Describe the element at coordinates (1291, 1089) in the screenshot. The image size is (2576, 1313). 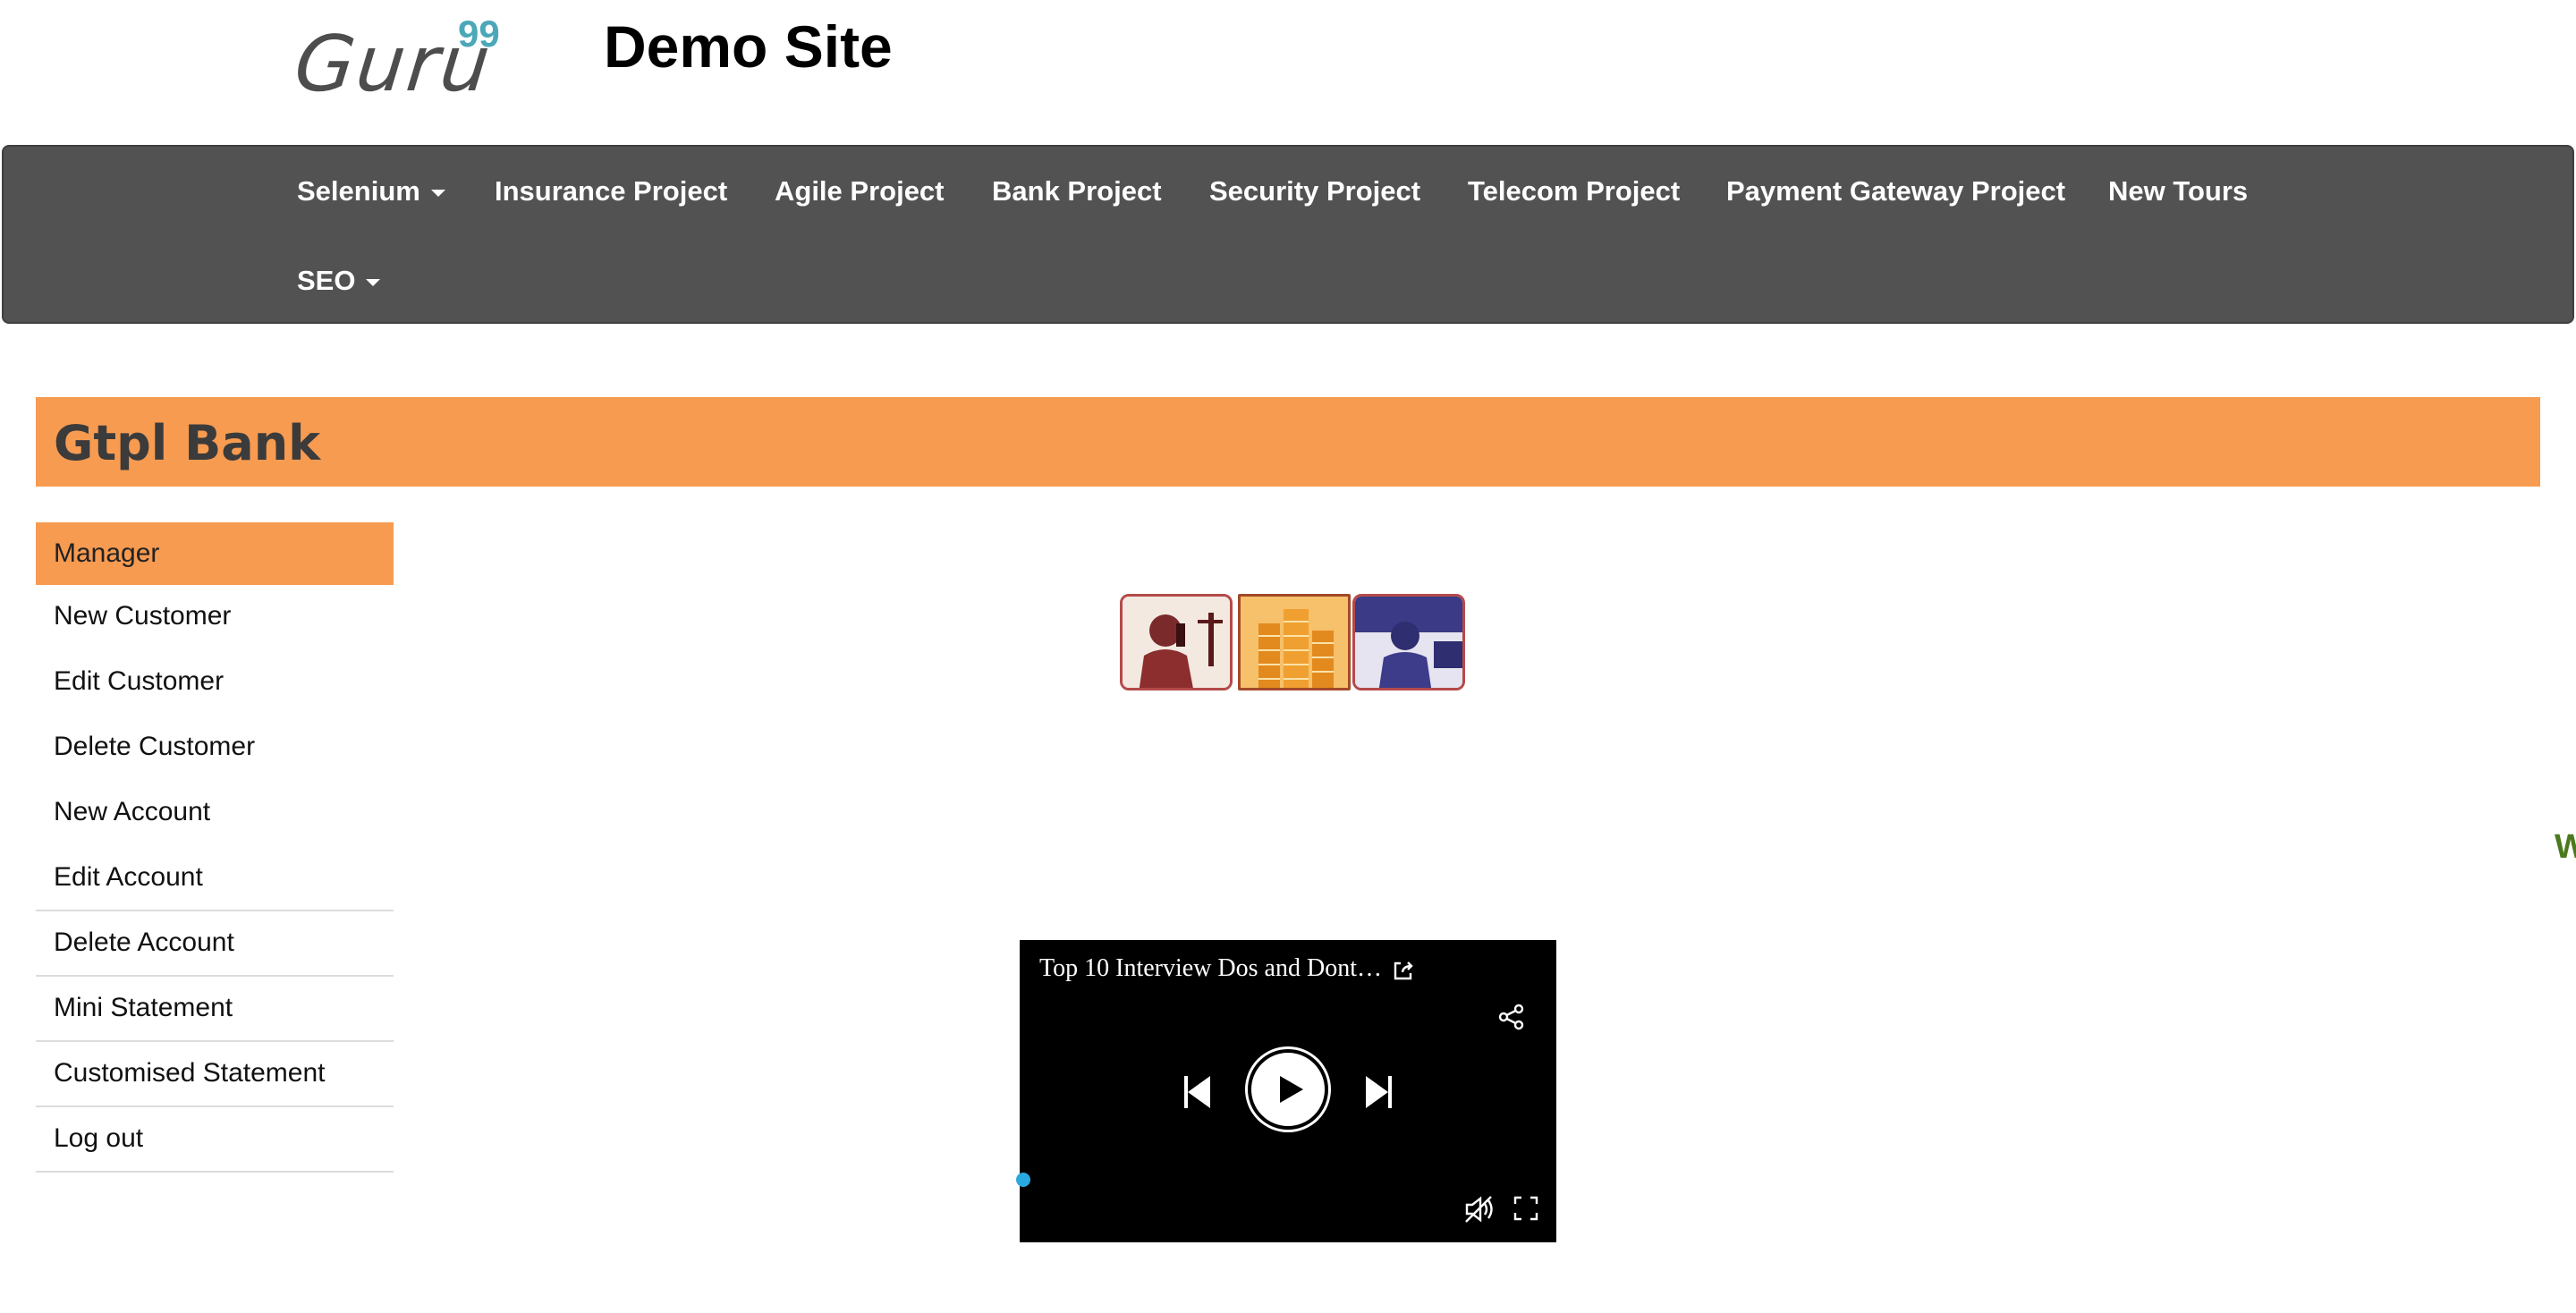
I see `play-icon` at that location.